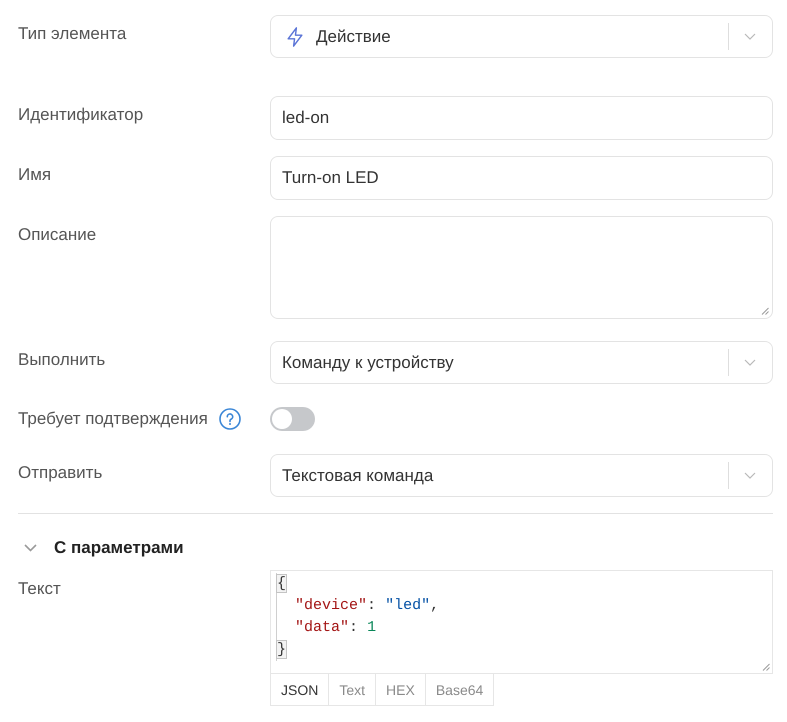  I want to click on field-label: Выполнить, so click(62, 360).